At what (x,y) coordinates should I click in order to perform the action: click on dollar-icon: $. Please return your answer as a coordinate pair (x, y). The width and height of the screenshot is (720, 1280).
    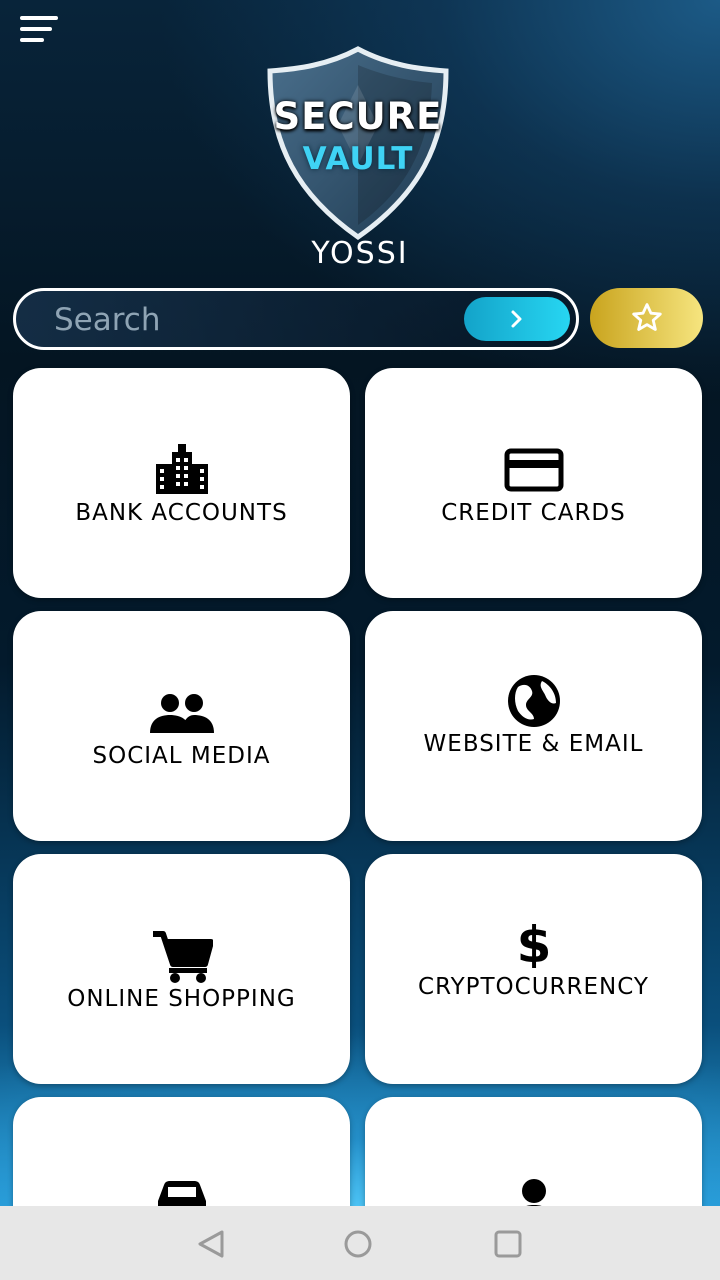
    Looking at the image, I should click on (533, 943).